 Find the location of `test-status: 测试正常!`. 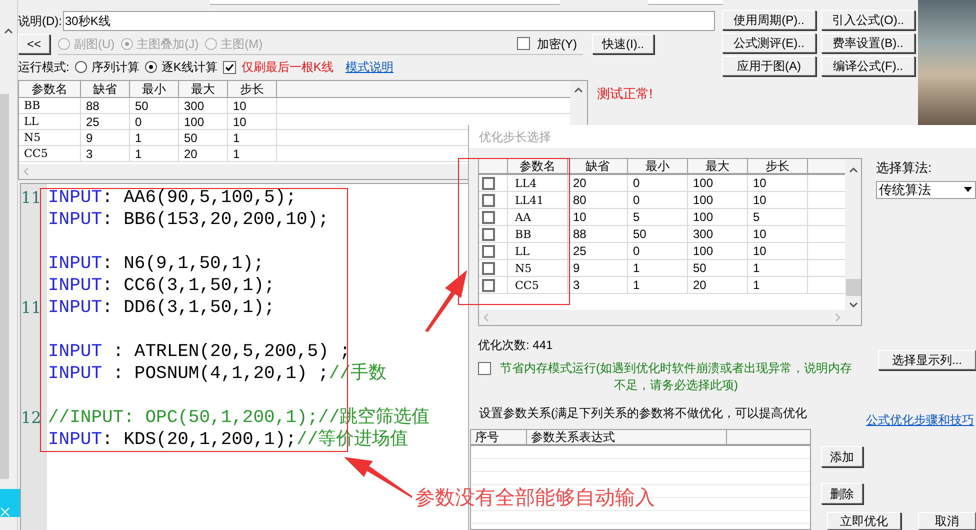

test-status: 测试正常! is located at coordinates (625, 92).